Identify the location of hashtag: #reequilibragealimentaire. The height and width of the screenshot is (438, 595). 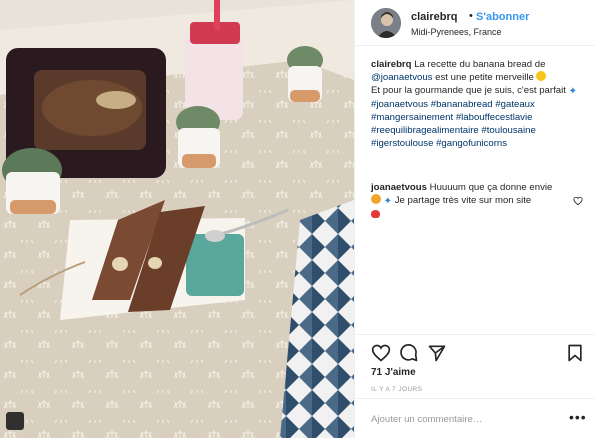
(425, 130).